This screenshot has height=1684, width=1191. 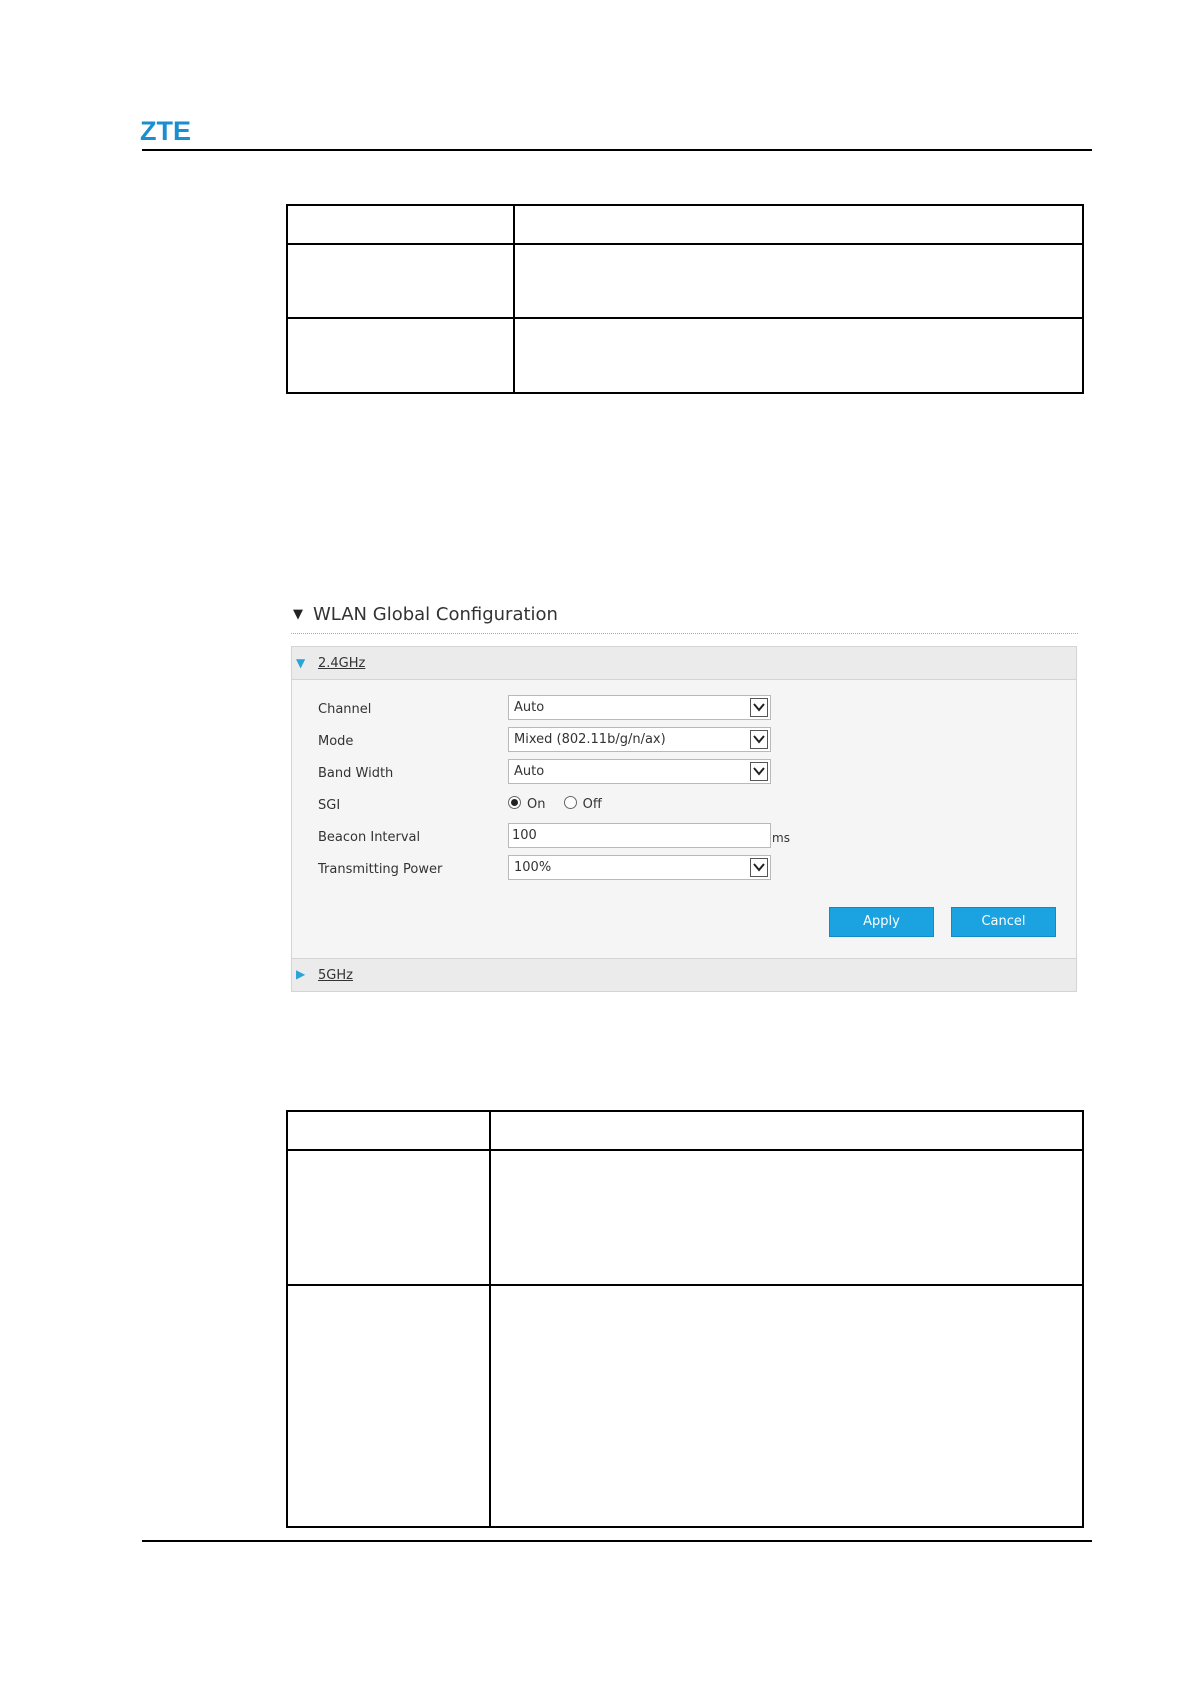 What do you see at coordinates (356, 773) in the screenshot?
I see `band-width-label: Band Width` at bounding box center [356, 773].